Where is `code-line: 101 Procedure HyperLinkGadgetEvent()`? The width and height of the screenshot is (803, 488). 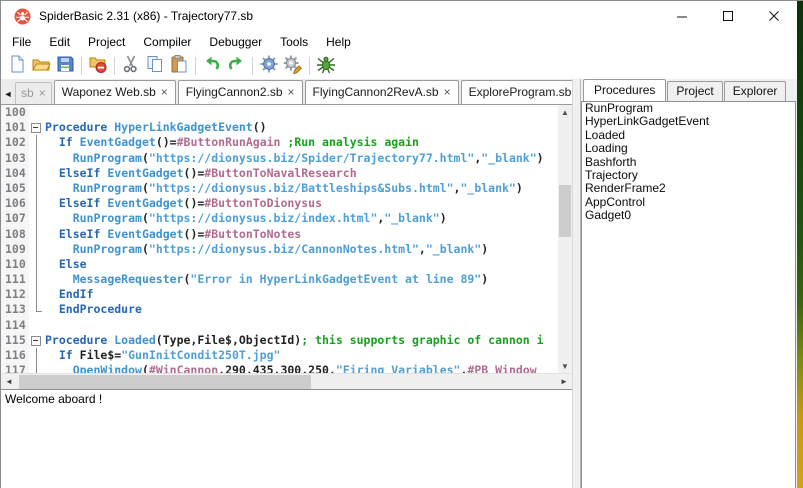 code-line: 101 Procedure HyperLinkGadgetEvent() is located at coordinates (279, 128).